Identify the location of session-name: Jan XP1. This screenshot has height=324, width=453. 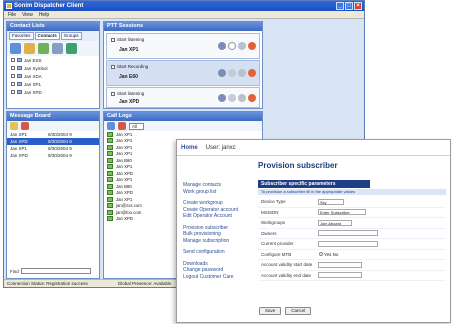
(129, 50).